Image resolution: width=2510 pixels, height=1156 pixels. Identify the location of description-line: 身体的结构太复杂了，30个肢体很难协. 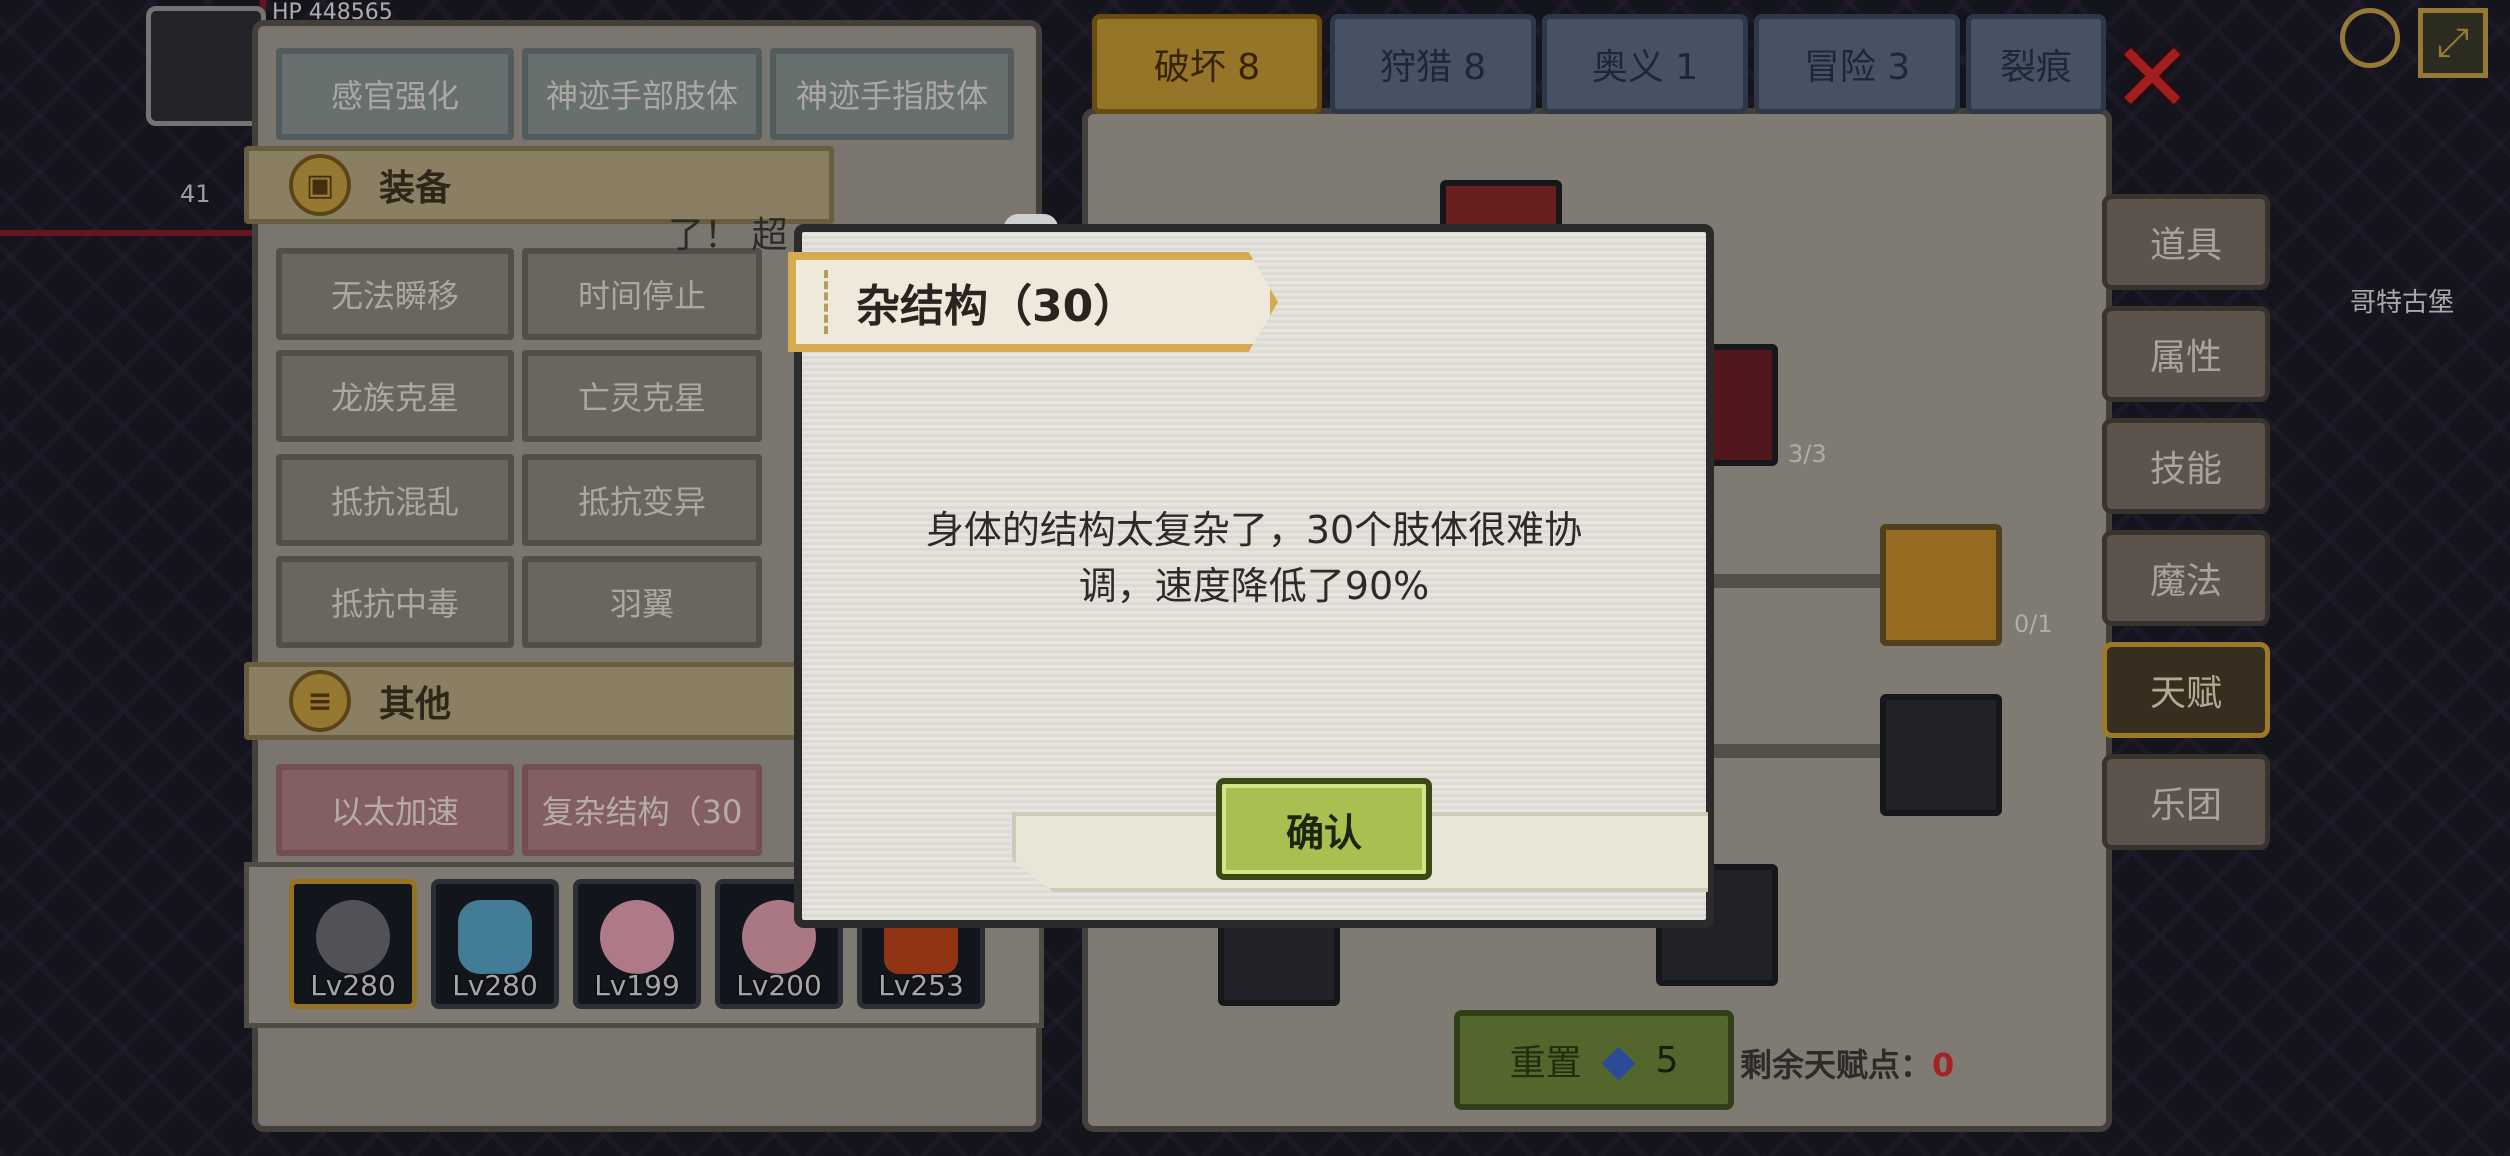
(1254, 530).